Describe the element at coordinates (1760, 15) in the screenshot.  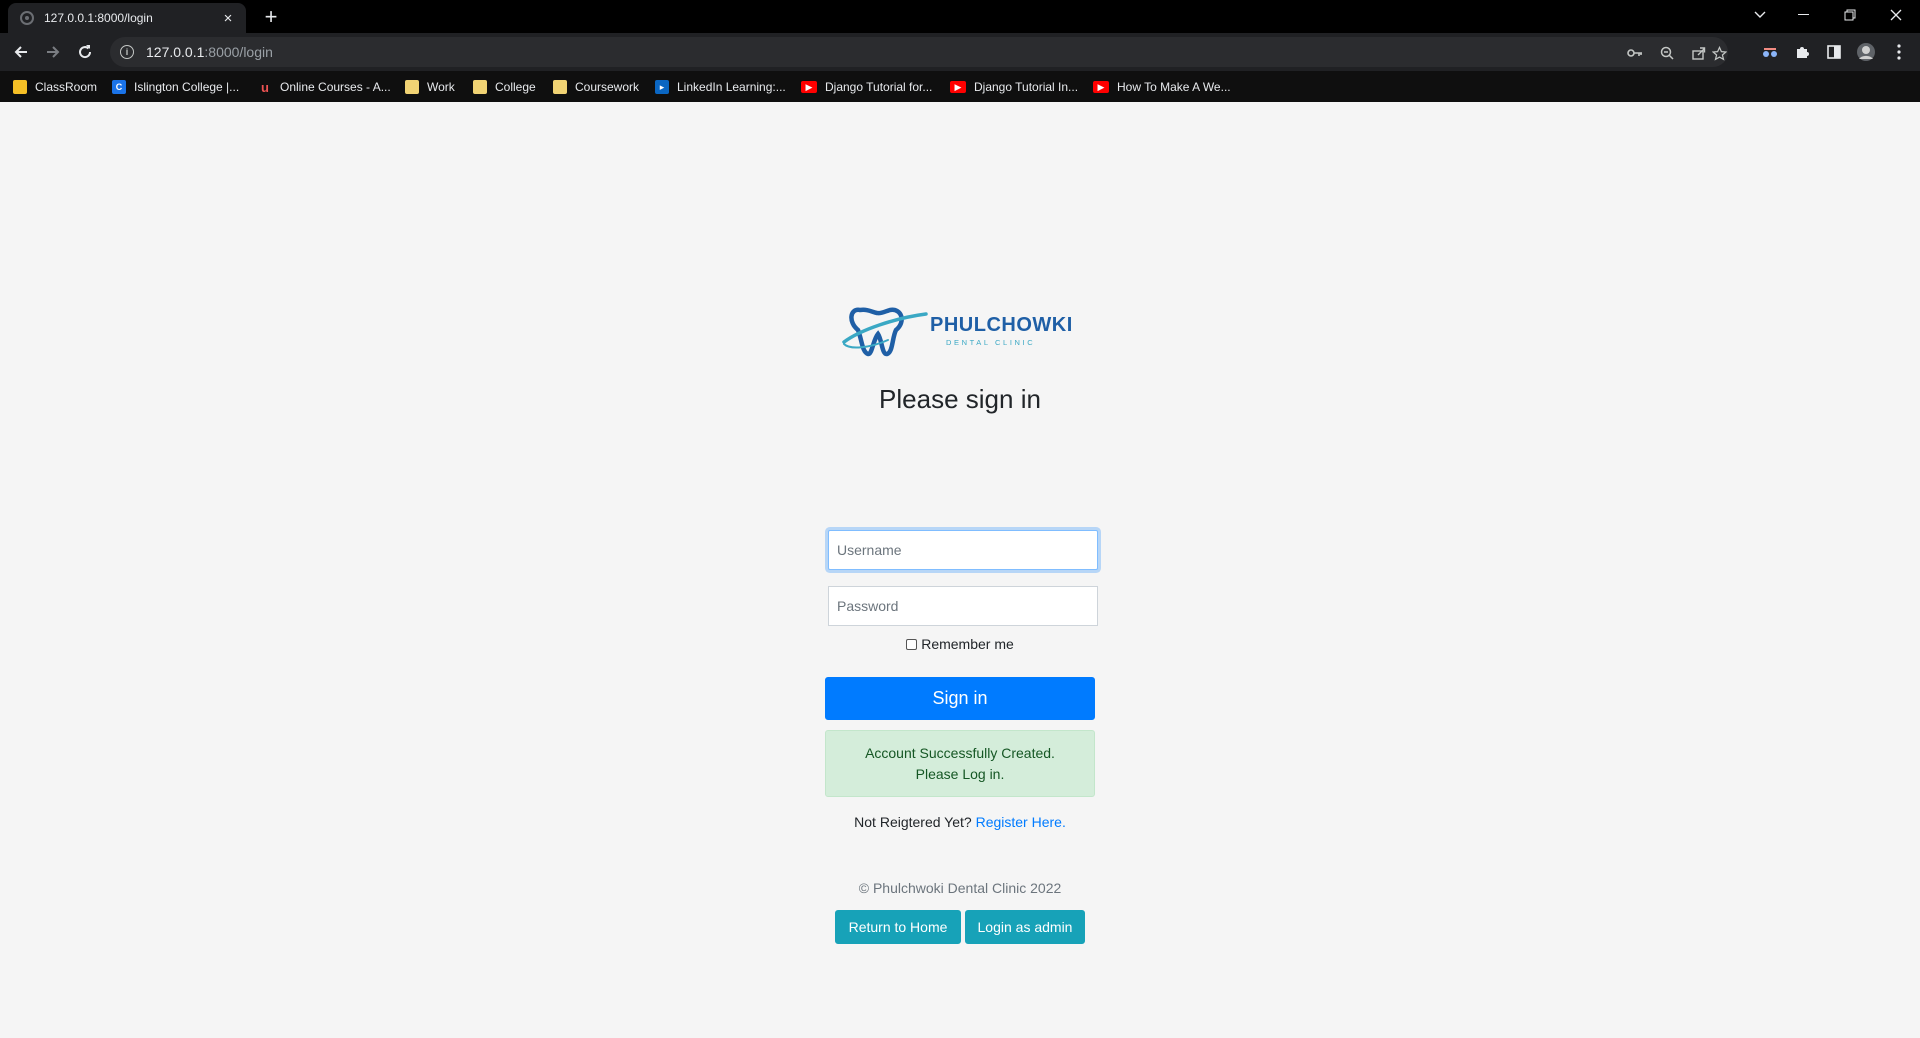
I see `tab-search-icon` at that location.